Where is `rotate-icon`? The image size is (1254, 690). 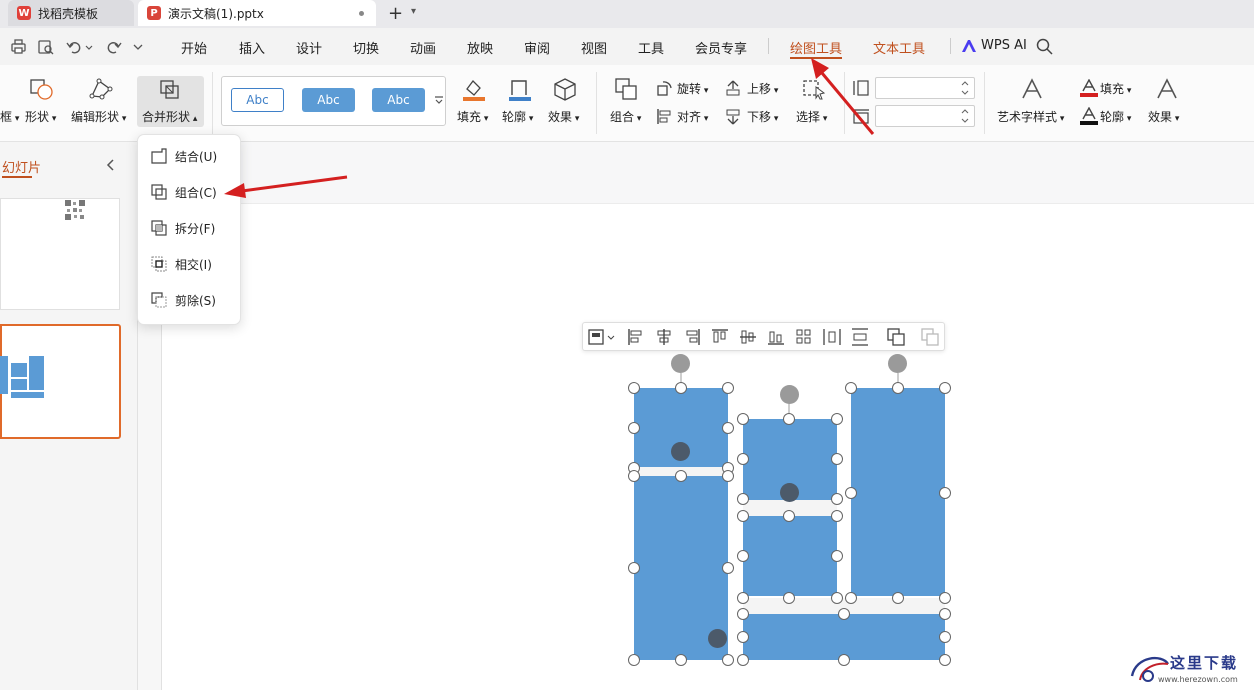
rotate-icon is located at coordinates (664, 88).